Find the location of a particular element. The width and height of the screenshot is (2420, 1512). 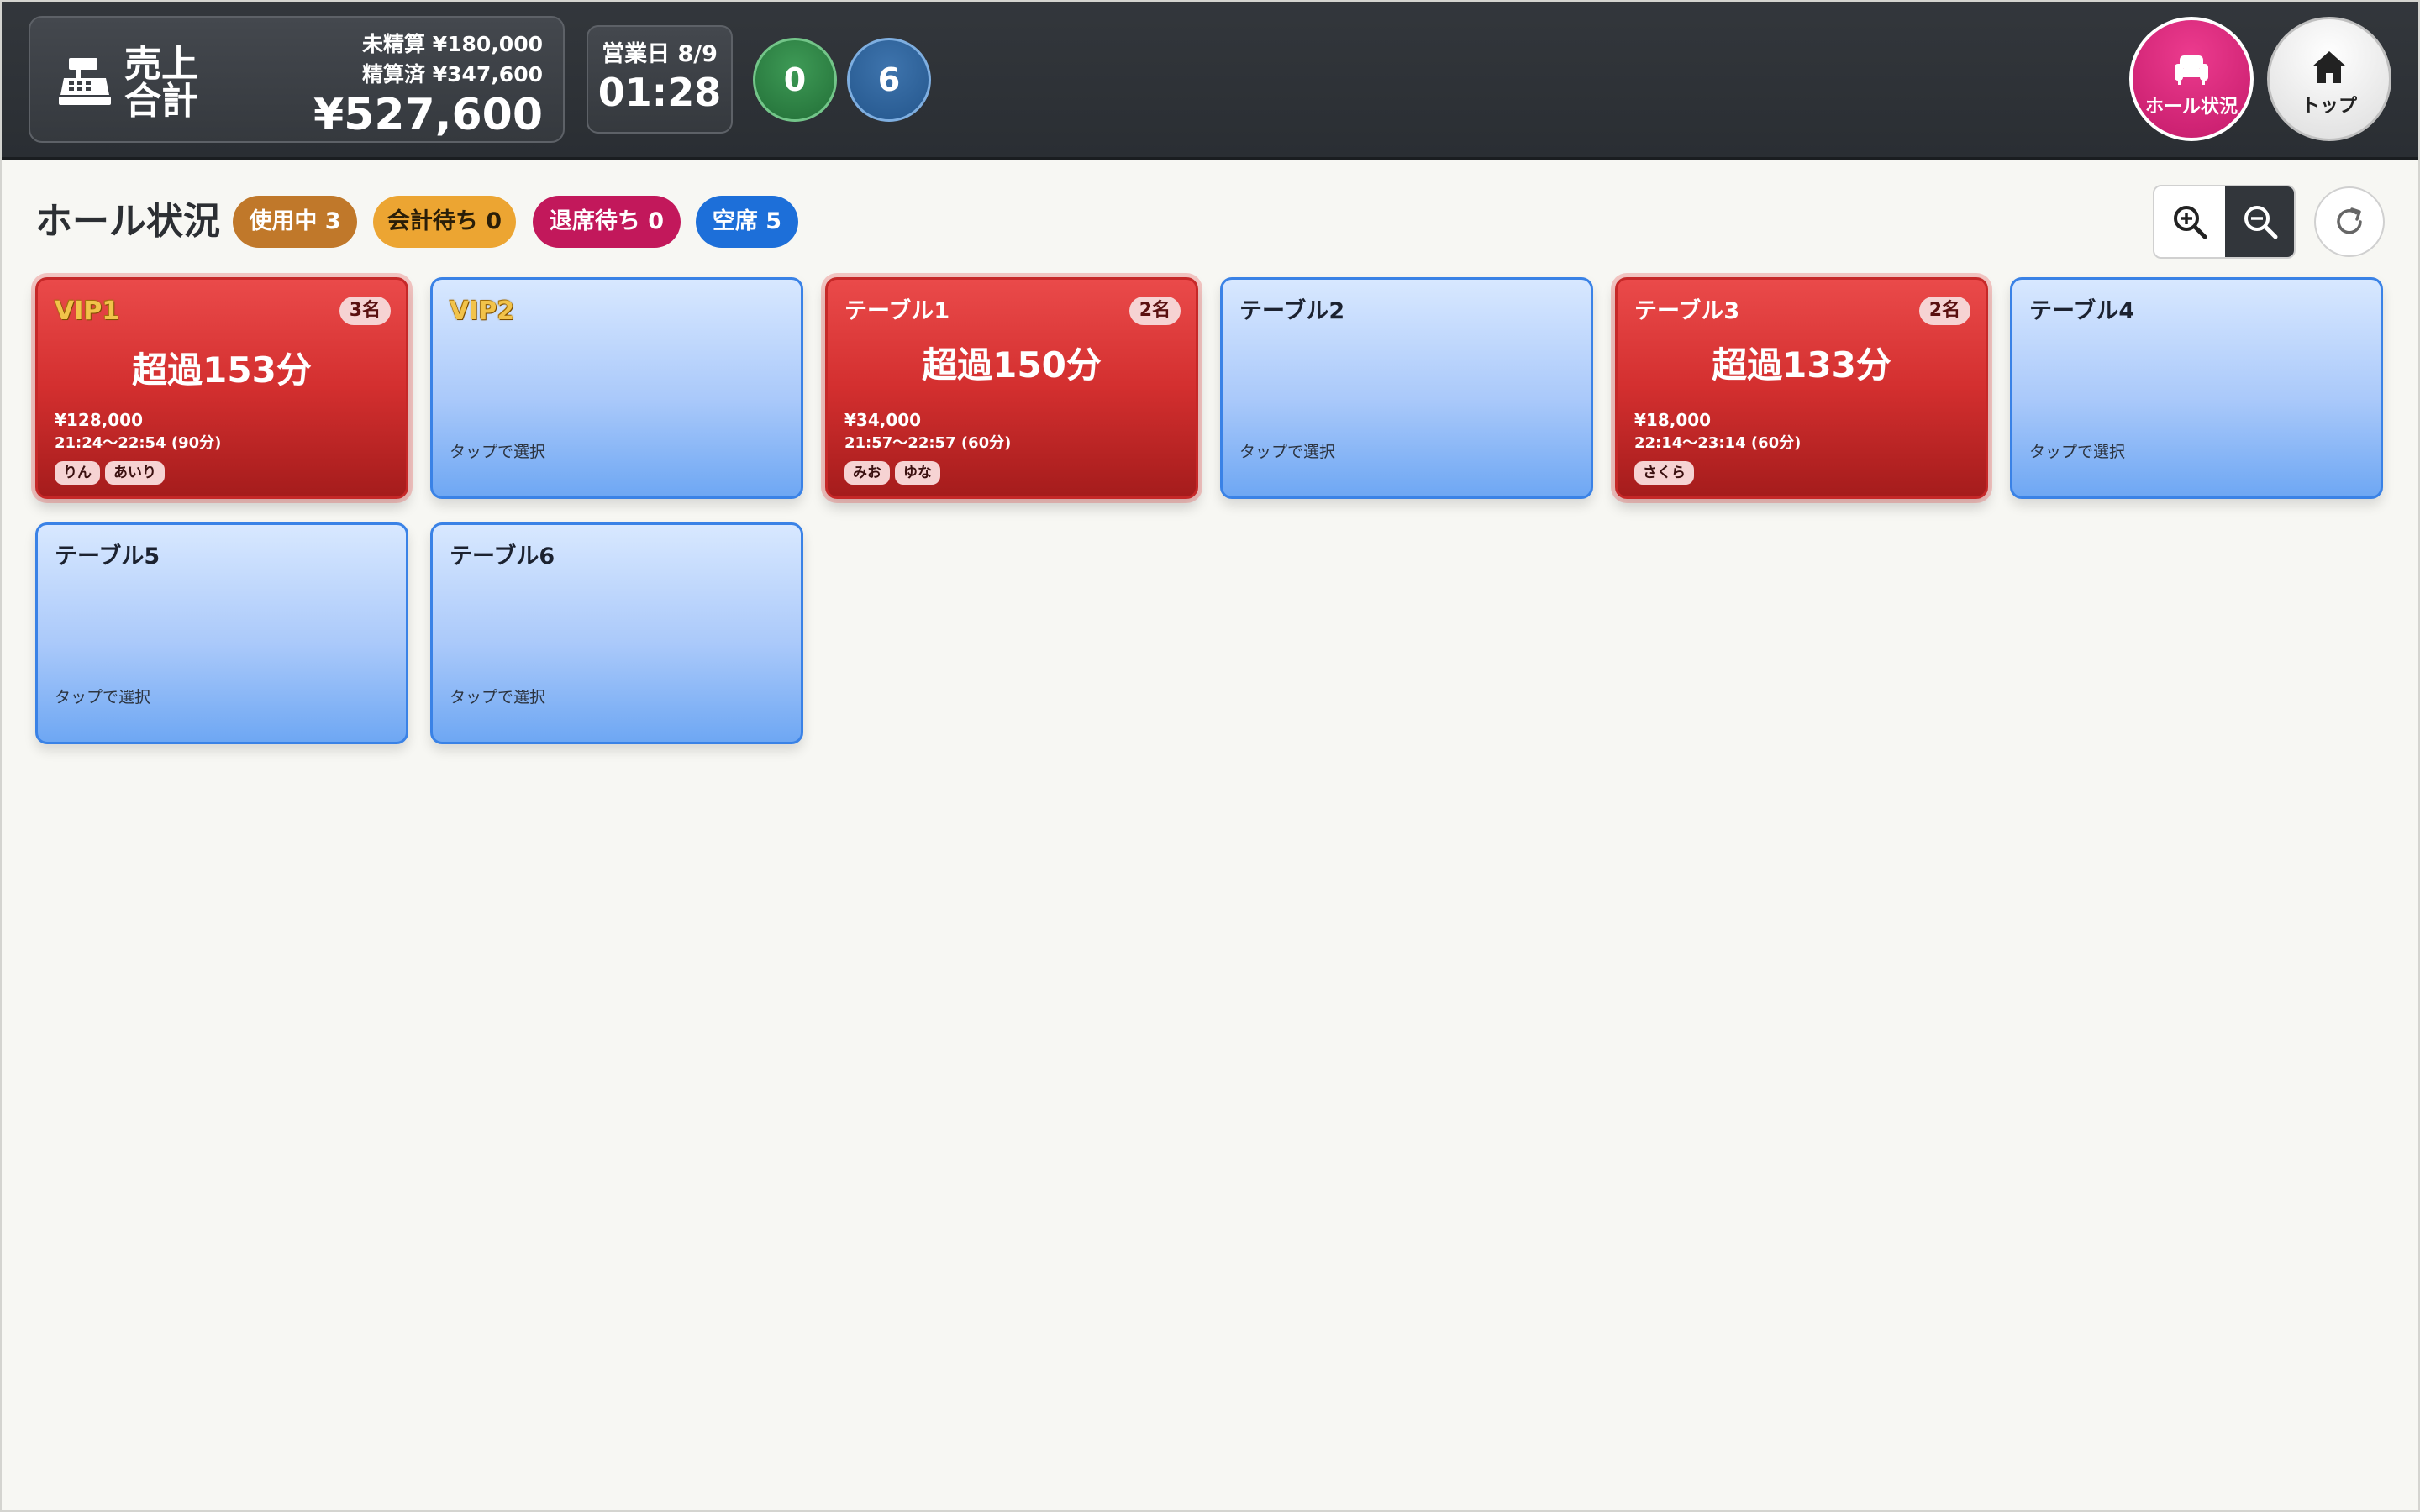

bill-amount: ¥128,000 is located at coordinates (99, 420).